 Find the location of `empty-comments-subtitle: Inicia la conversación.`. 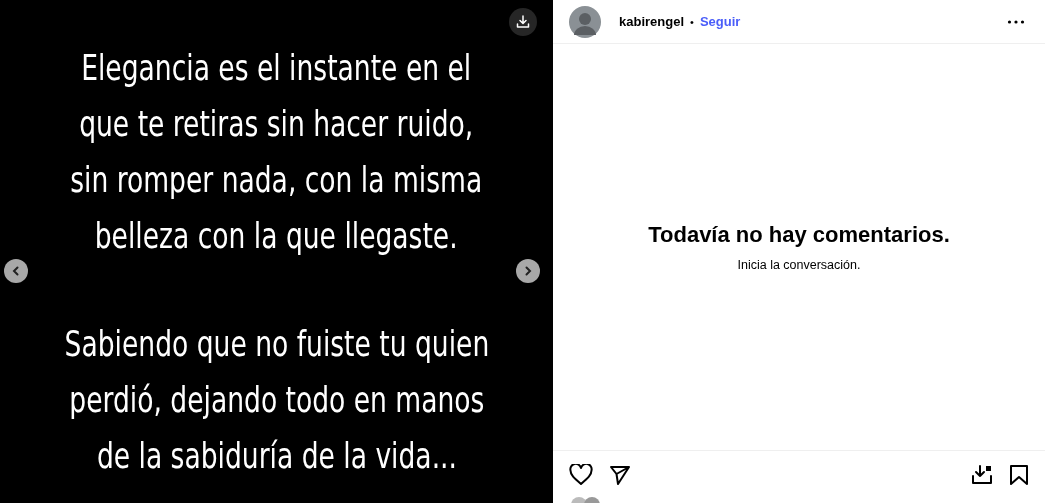

empty-comments-subtitle: Inicia la conversación. is located at coordinates (799, 265).